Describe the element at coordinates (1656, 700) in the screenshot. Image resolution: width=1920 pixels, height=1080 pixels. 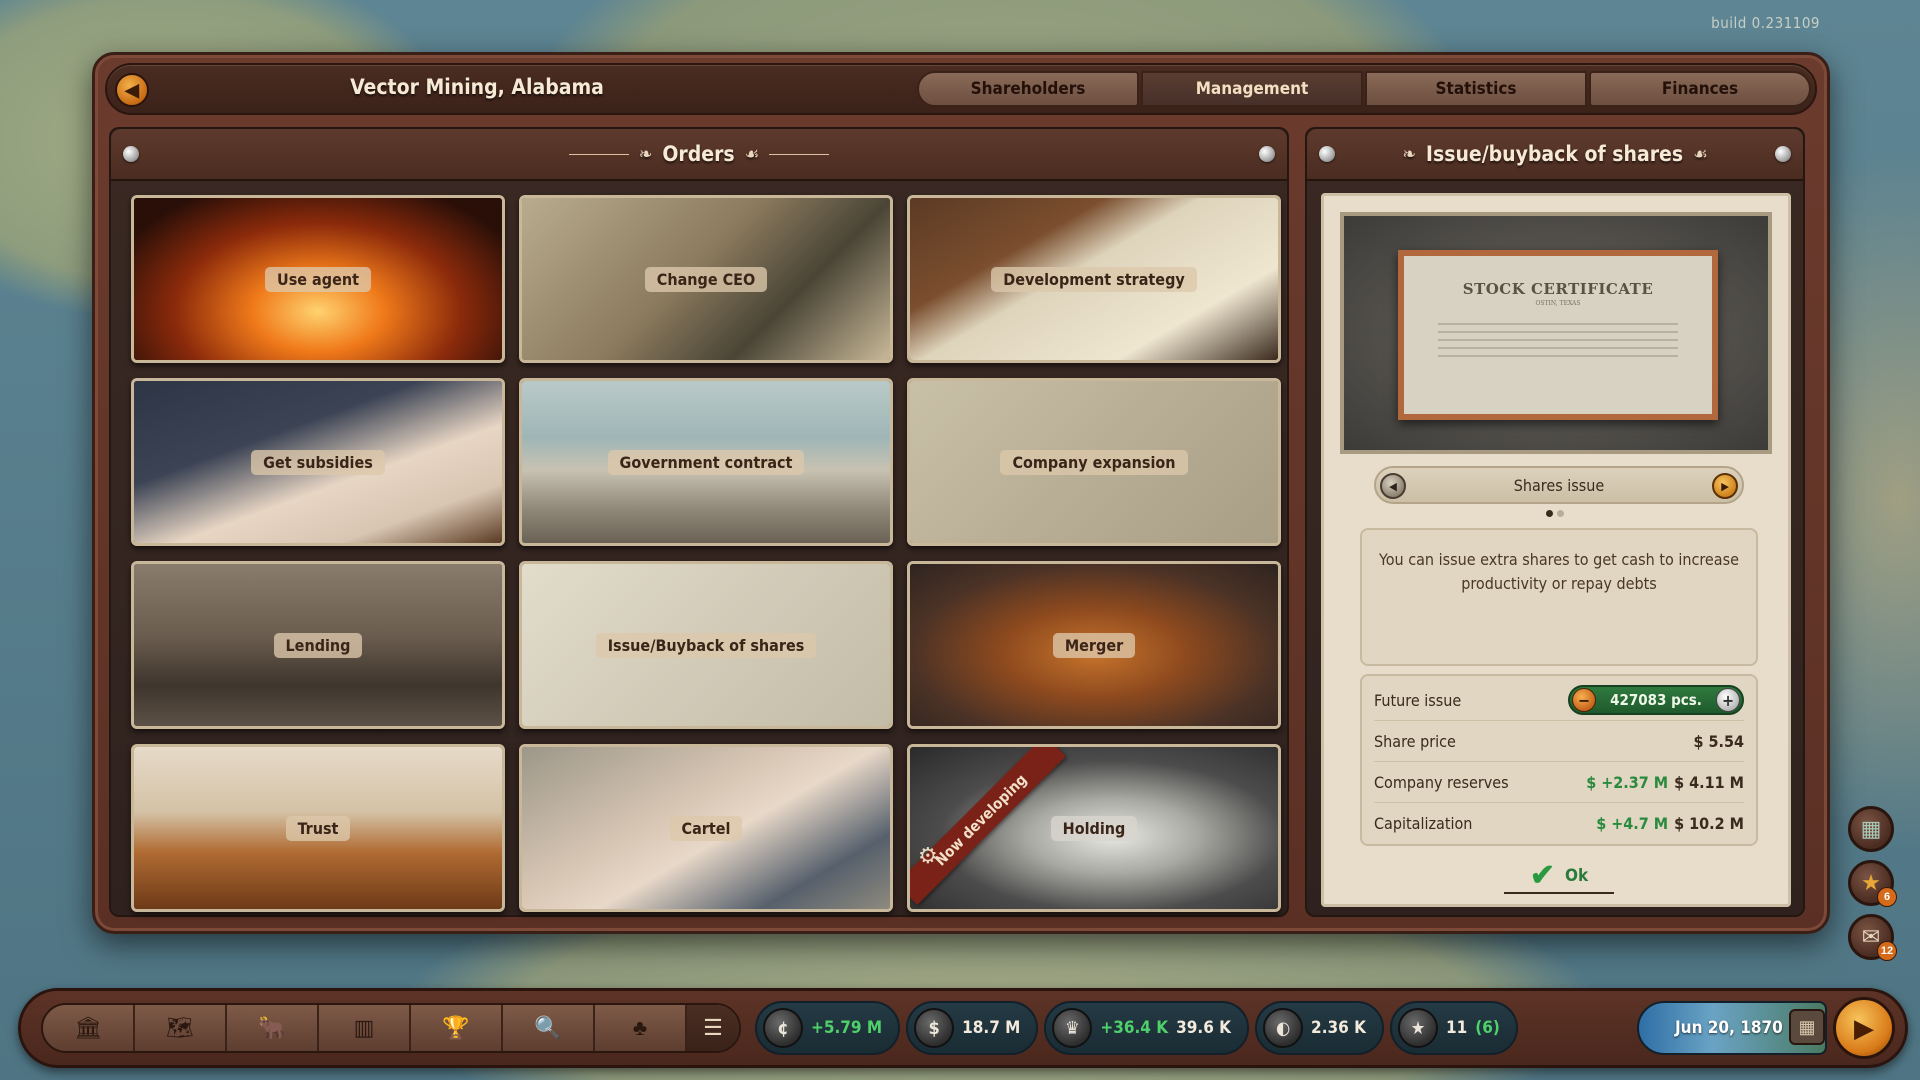
I see `future-issue-stepper: − 427083 pcs. +` at that location.